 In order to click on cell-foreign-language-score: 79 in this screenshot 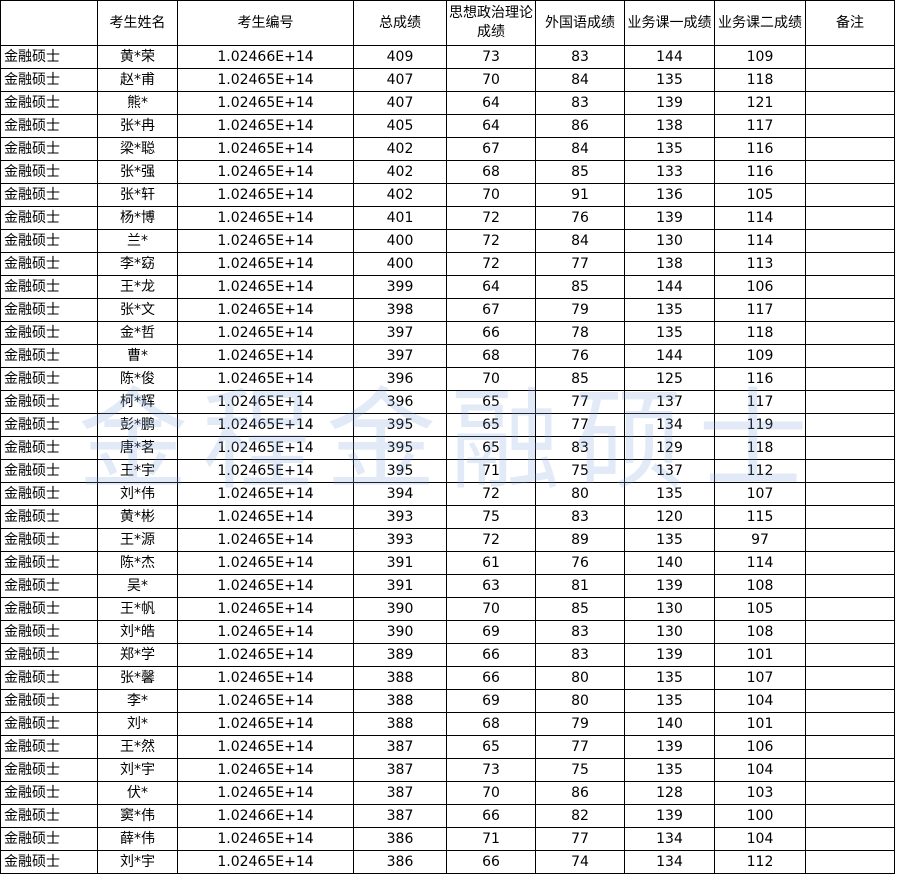, I will do `click(580, 724)`.